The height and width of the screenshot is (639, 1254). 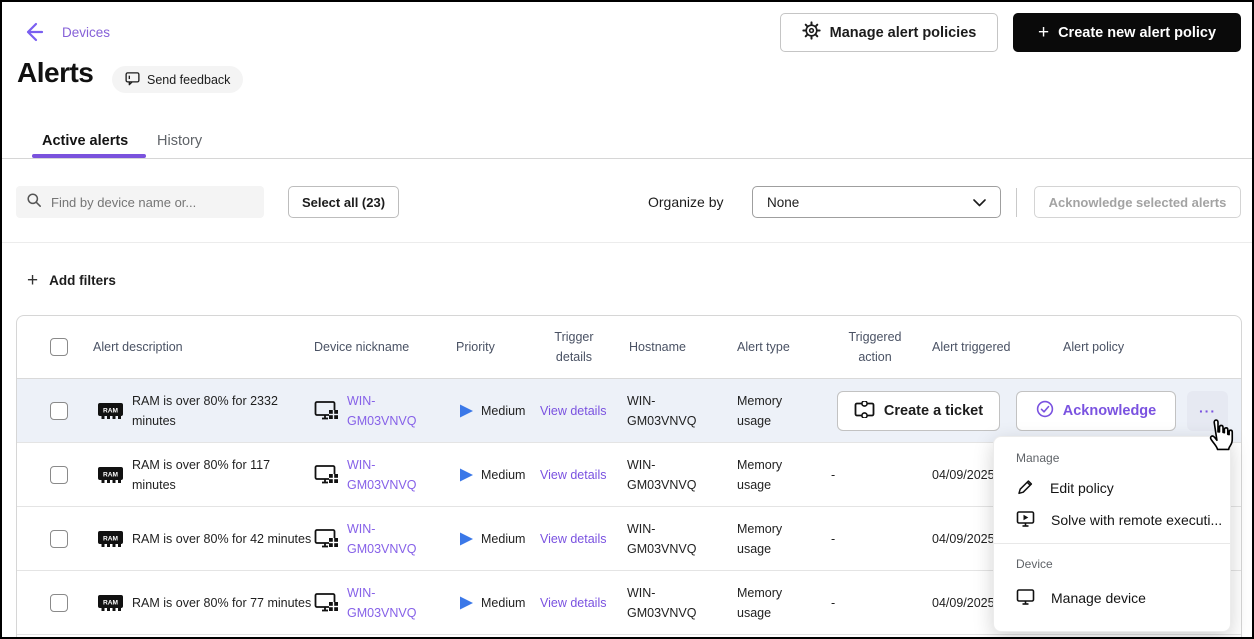 What do you see at coordinates (627, 158) in the screenshot?
I see `tabs-divider` at bounding box center [627, 158].